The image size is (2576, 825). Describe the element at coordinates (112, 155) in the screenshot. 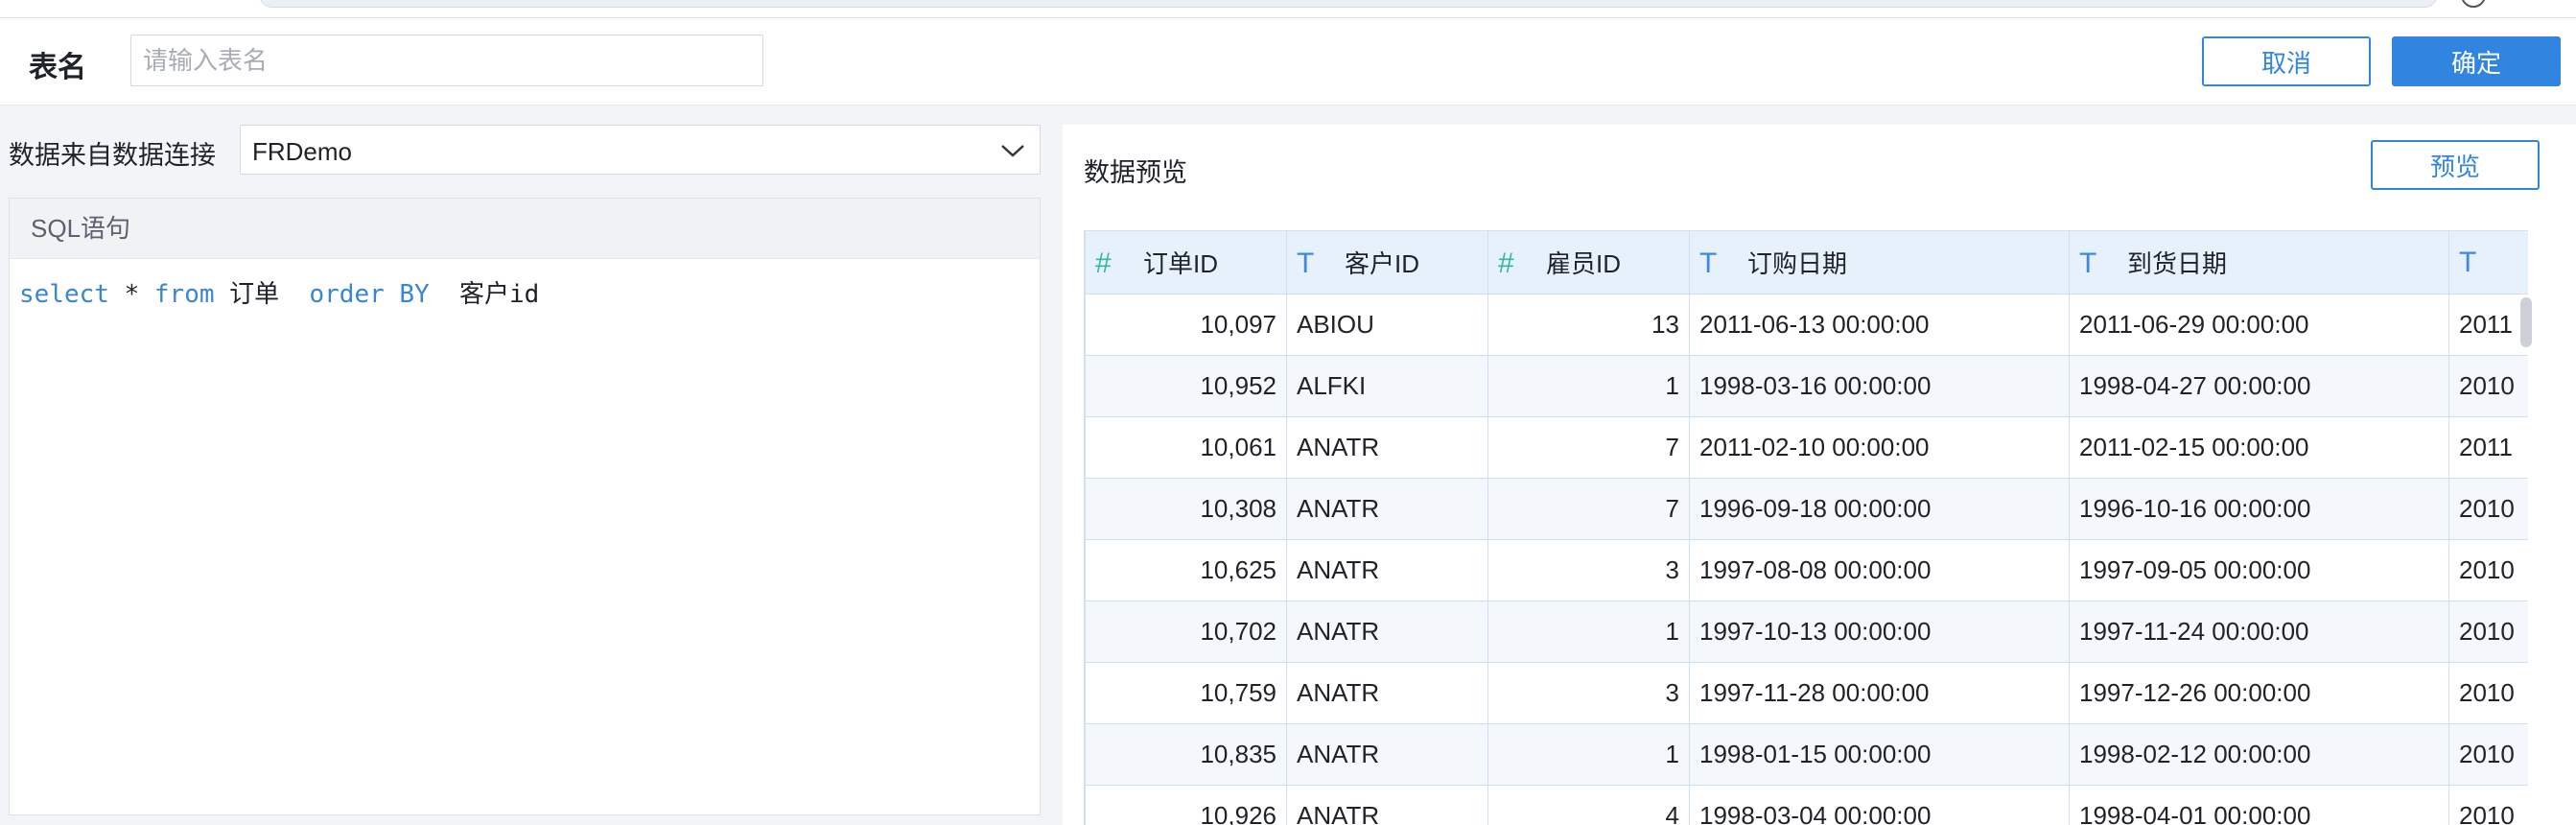

I see `data-source-label: 数据来自数据连接` at that location.